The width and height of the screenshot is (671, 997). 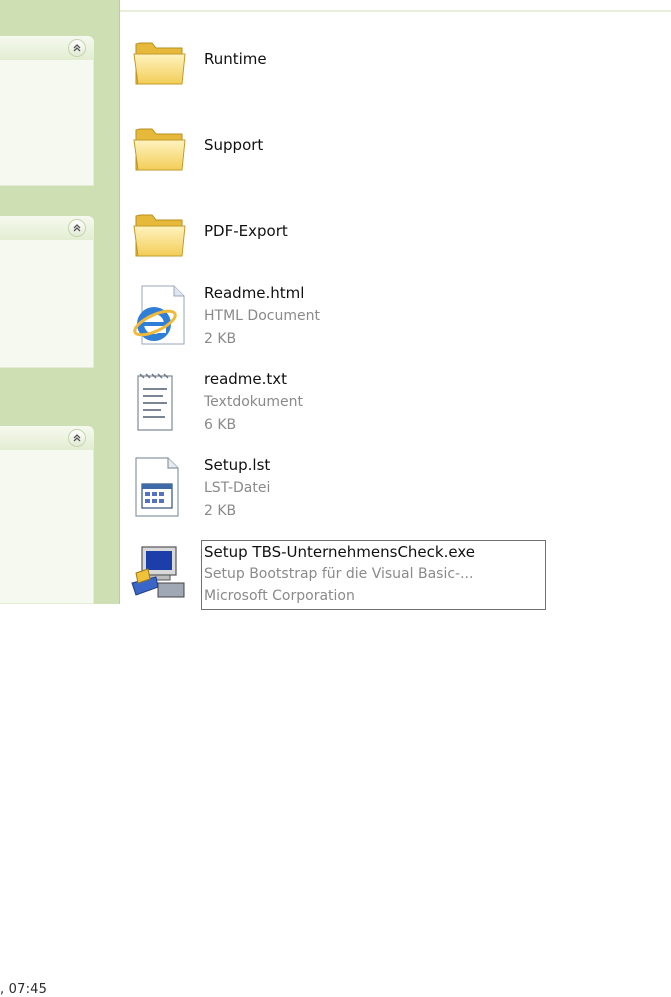 What do you see at coordinates (158, 572) in the screenshot?
I see `setup-exe-icon` at bounding box center [158, 572].